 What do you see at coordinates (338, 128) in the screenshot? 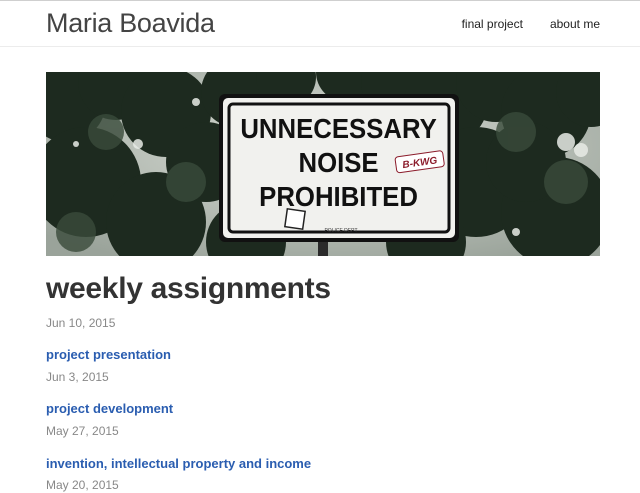
I see `sign-line-1: UNNECESSARY` at bounding box center [338, 128].